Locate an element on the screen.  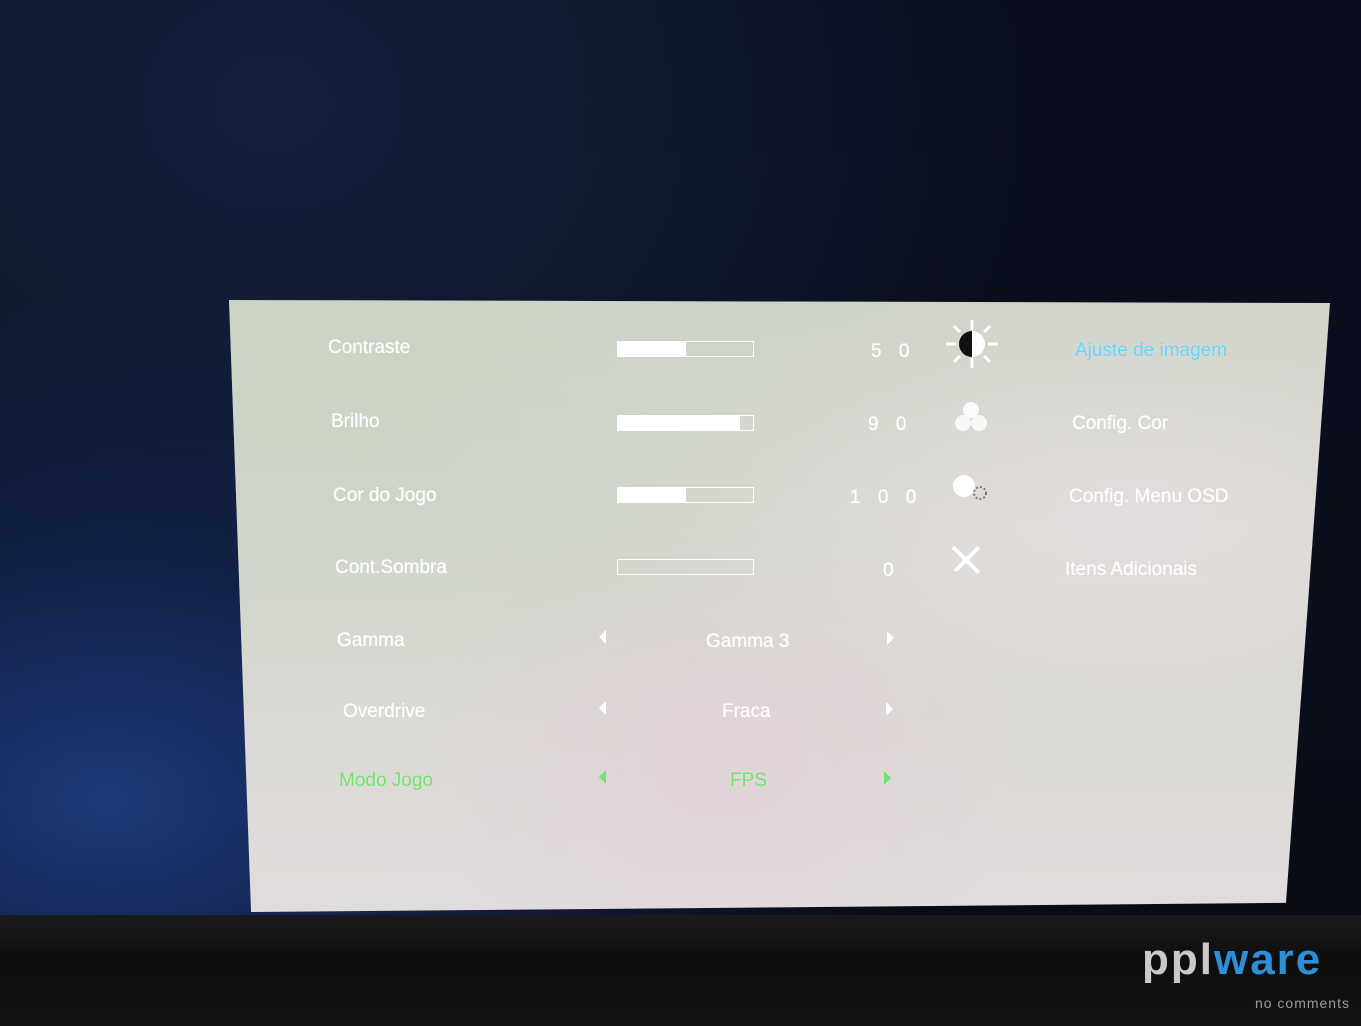
logo-ware: ware is located at coordinates (1268, 959).